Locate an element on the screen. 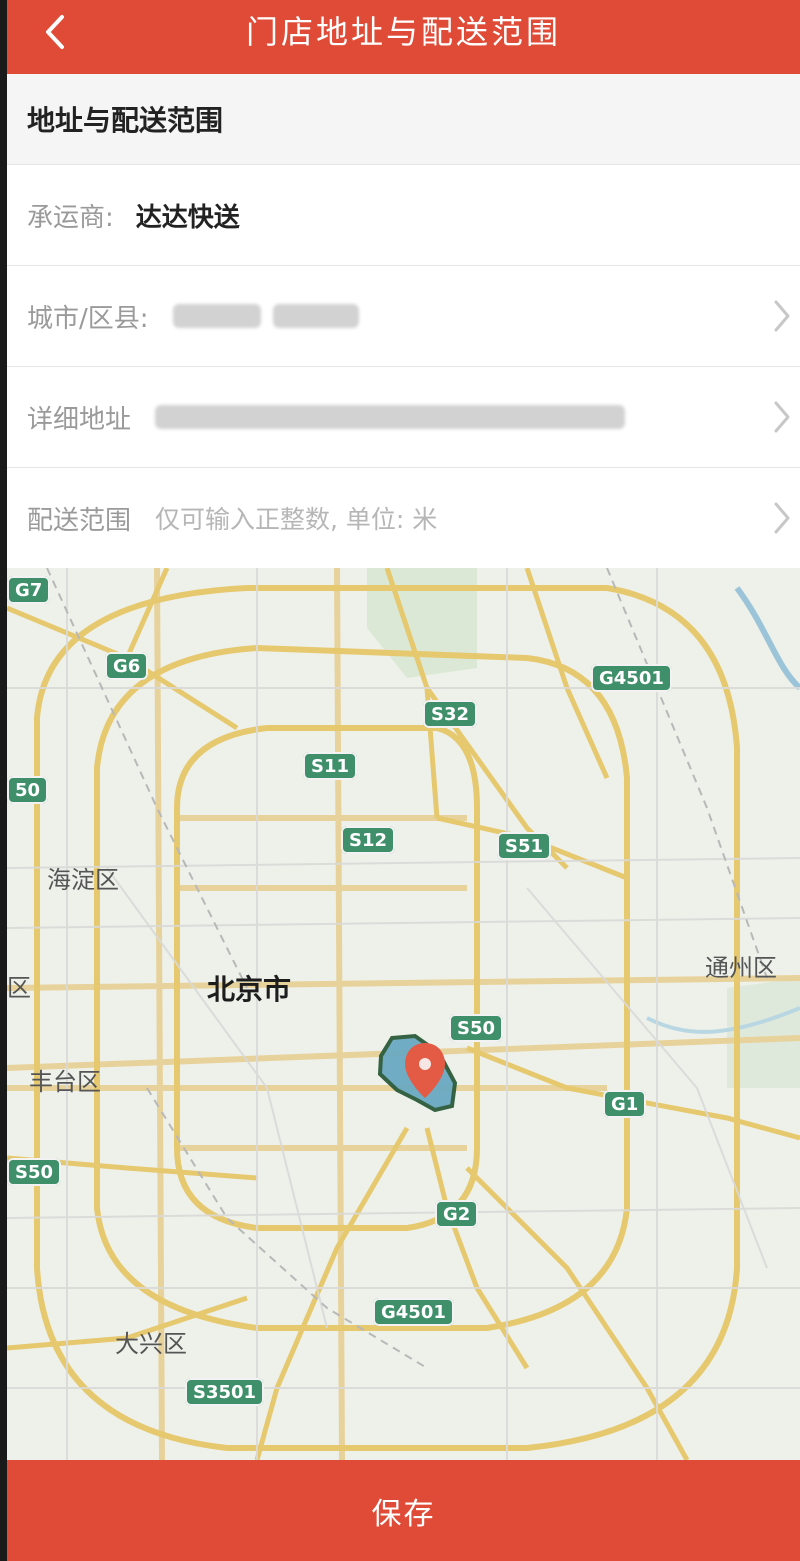  address-row: 详细地址 is located at coordinates (403, 416).